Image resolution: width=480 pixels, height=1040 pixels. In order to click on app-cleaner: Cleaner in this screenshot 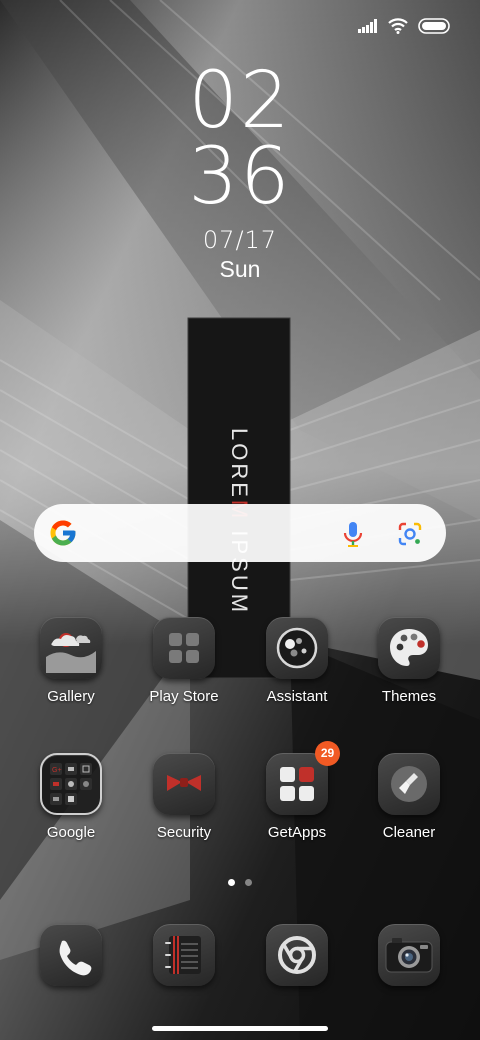, I will do `click(409, 797)`.